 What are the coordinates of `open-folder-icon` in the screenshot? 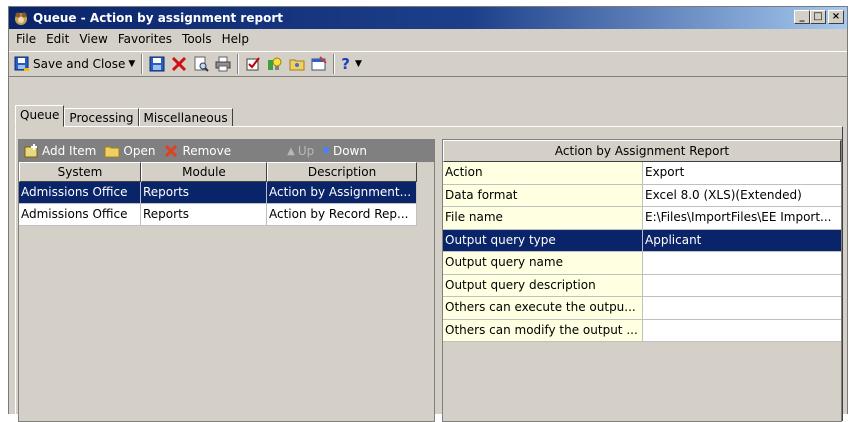 It's located at (112, 151).